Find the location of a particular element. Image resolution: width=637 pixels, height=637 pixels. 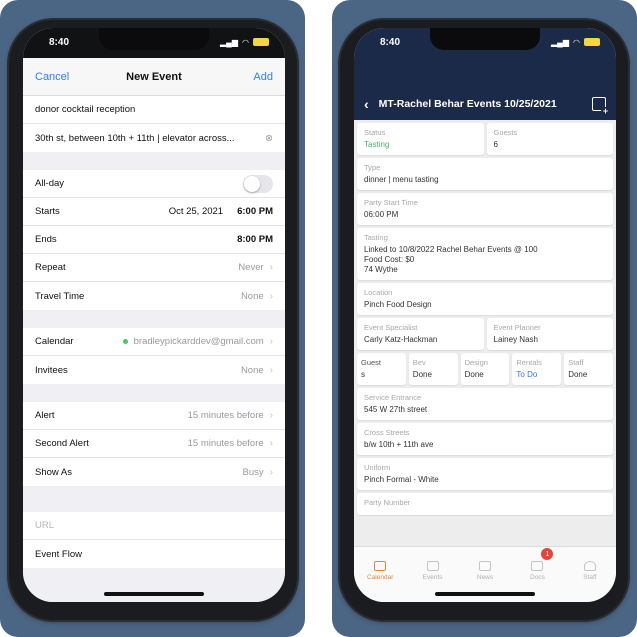

location-card: Location Pinch Food Design is located at coordinates (485, 299).